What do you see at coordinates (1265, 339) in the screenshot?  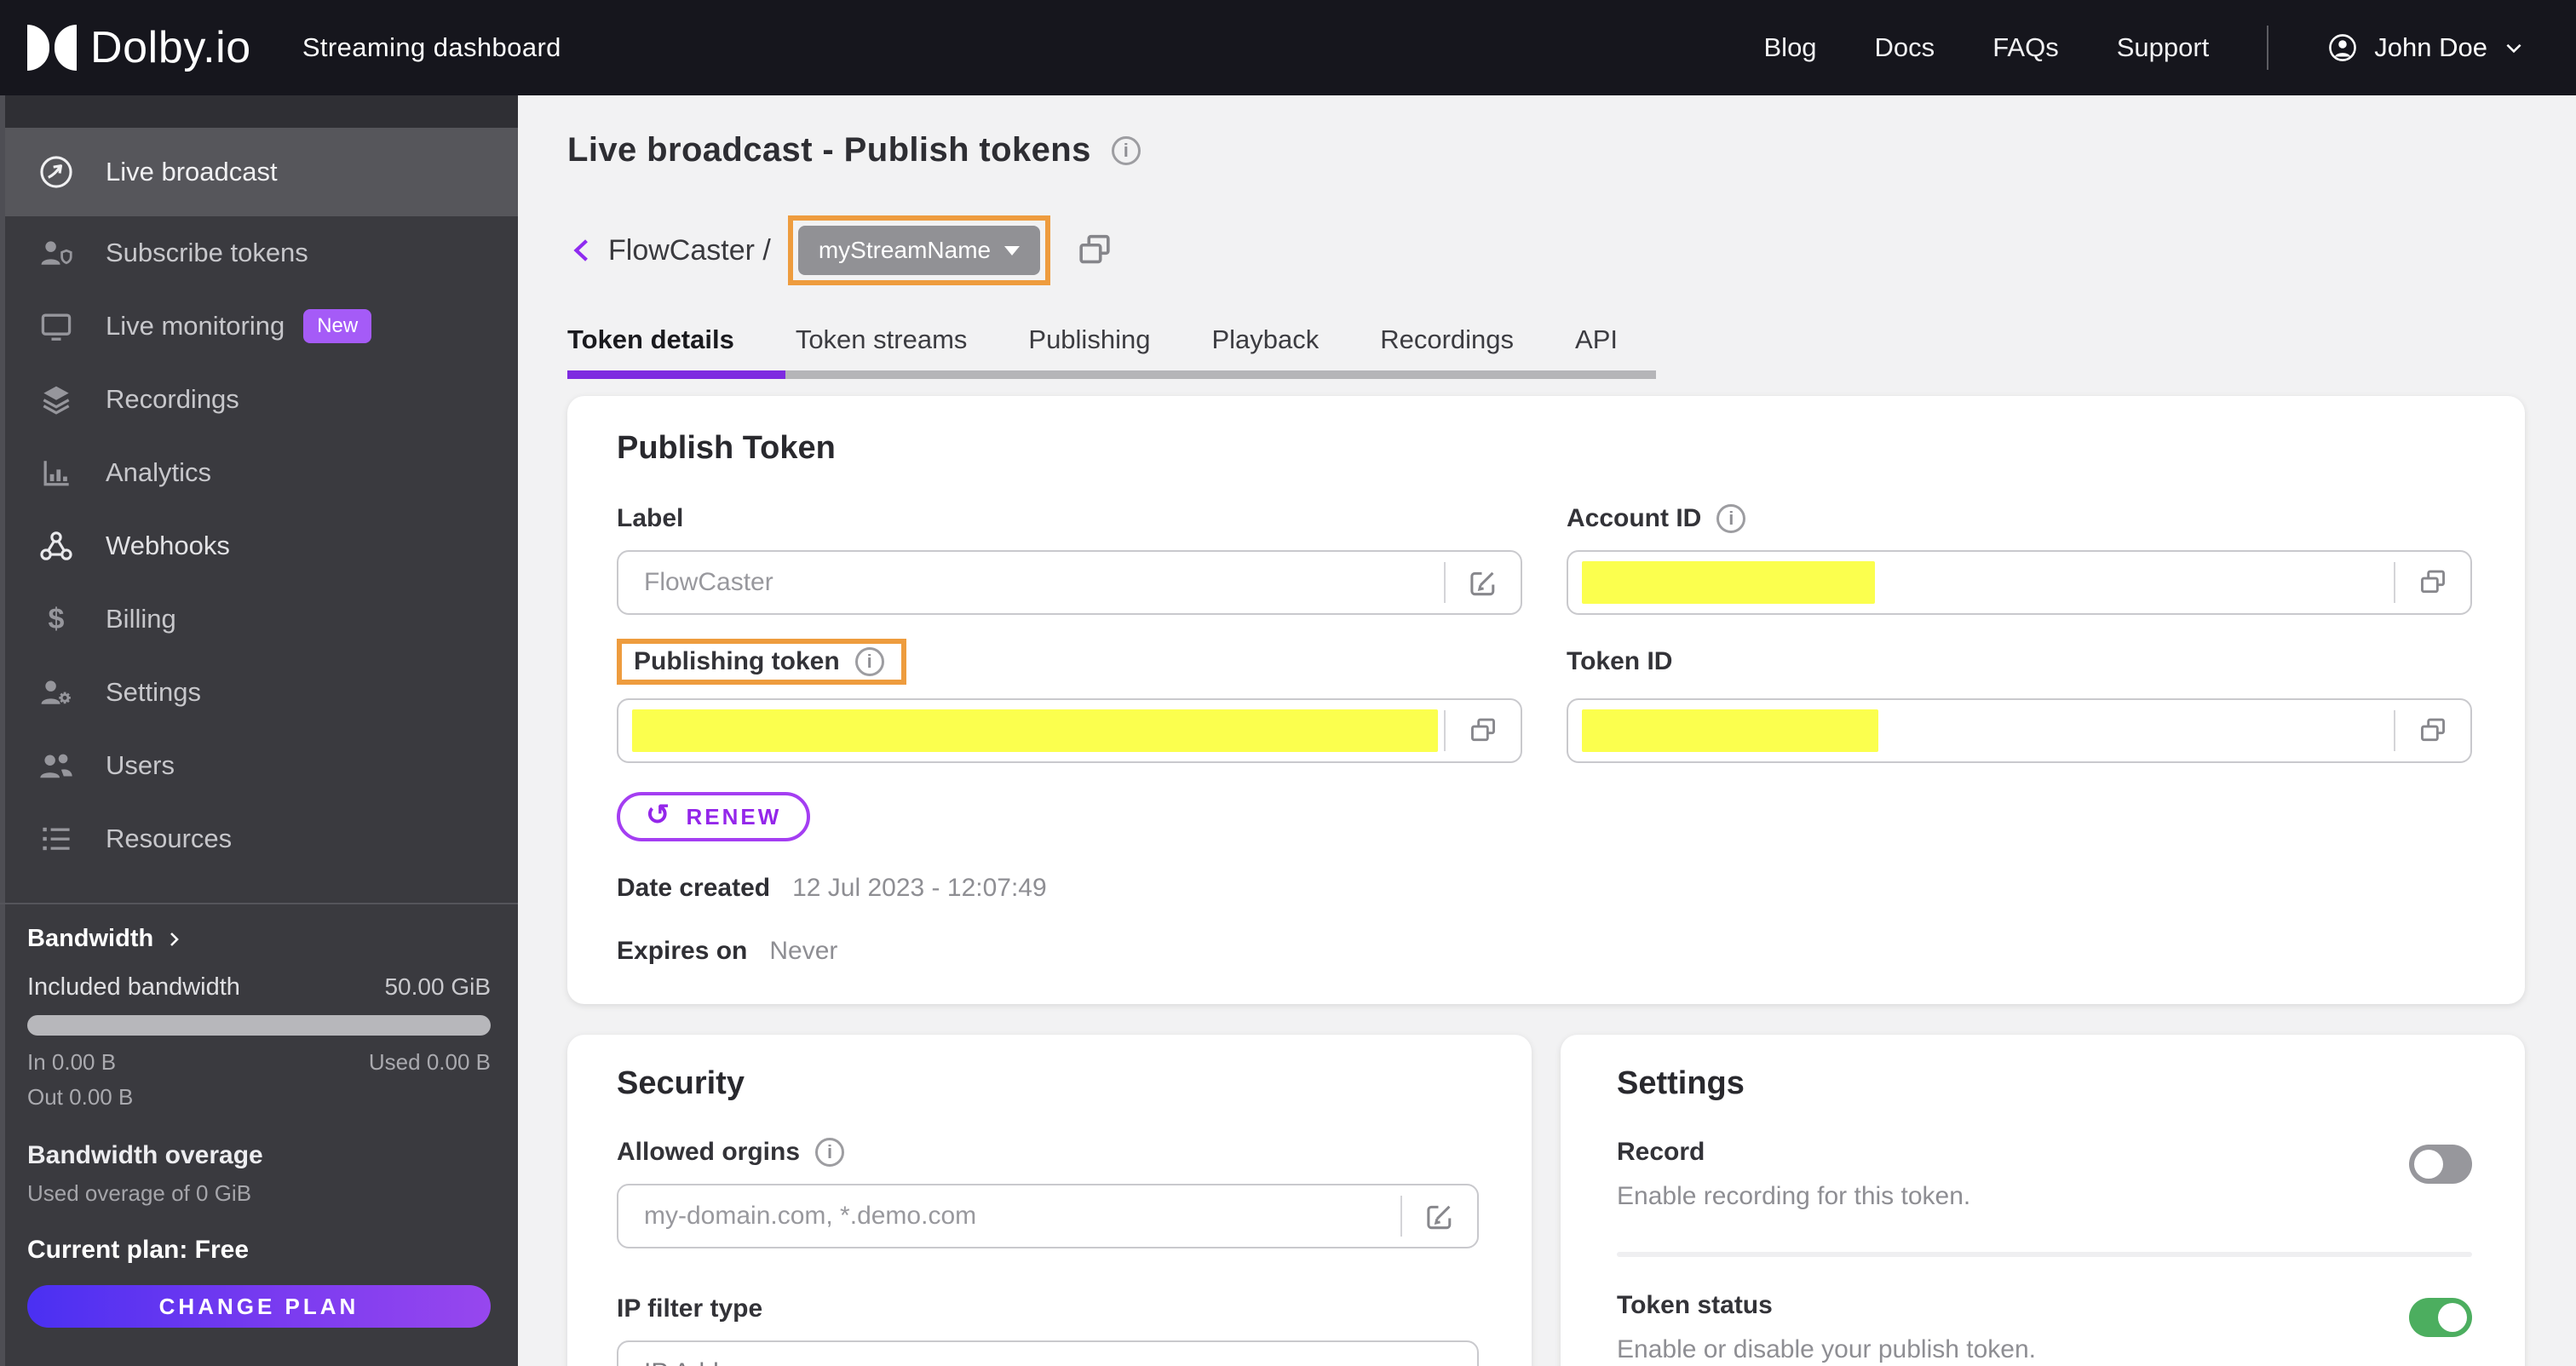 I see `tab-playback: Playback` at bounding box center [1265, 339].